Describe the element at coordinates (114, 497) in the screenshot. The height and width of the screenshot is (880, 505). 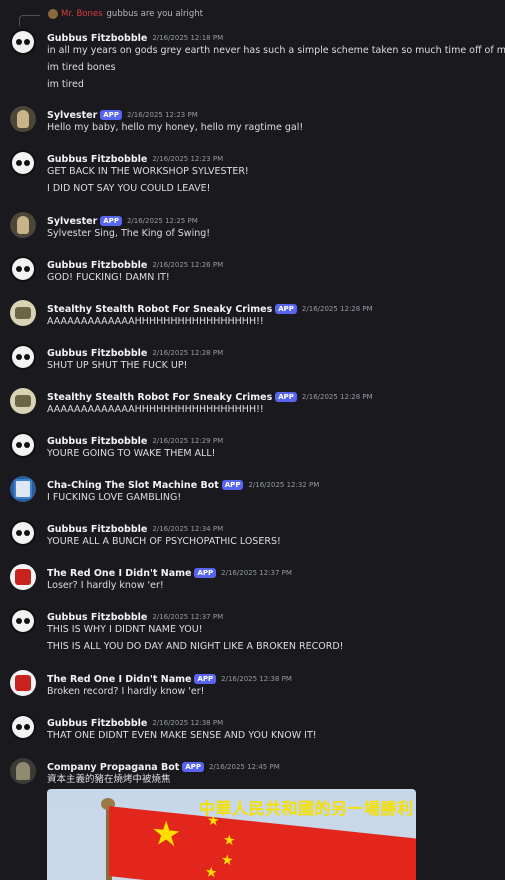
I see `message-text: I FUCKING LOVE GAMBLING!` at that location.